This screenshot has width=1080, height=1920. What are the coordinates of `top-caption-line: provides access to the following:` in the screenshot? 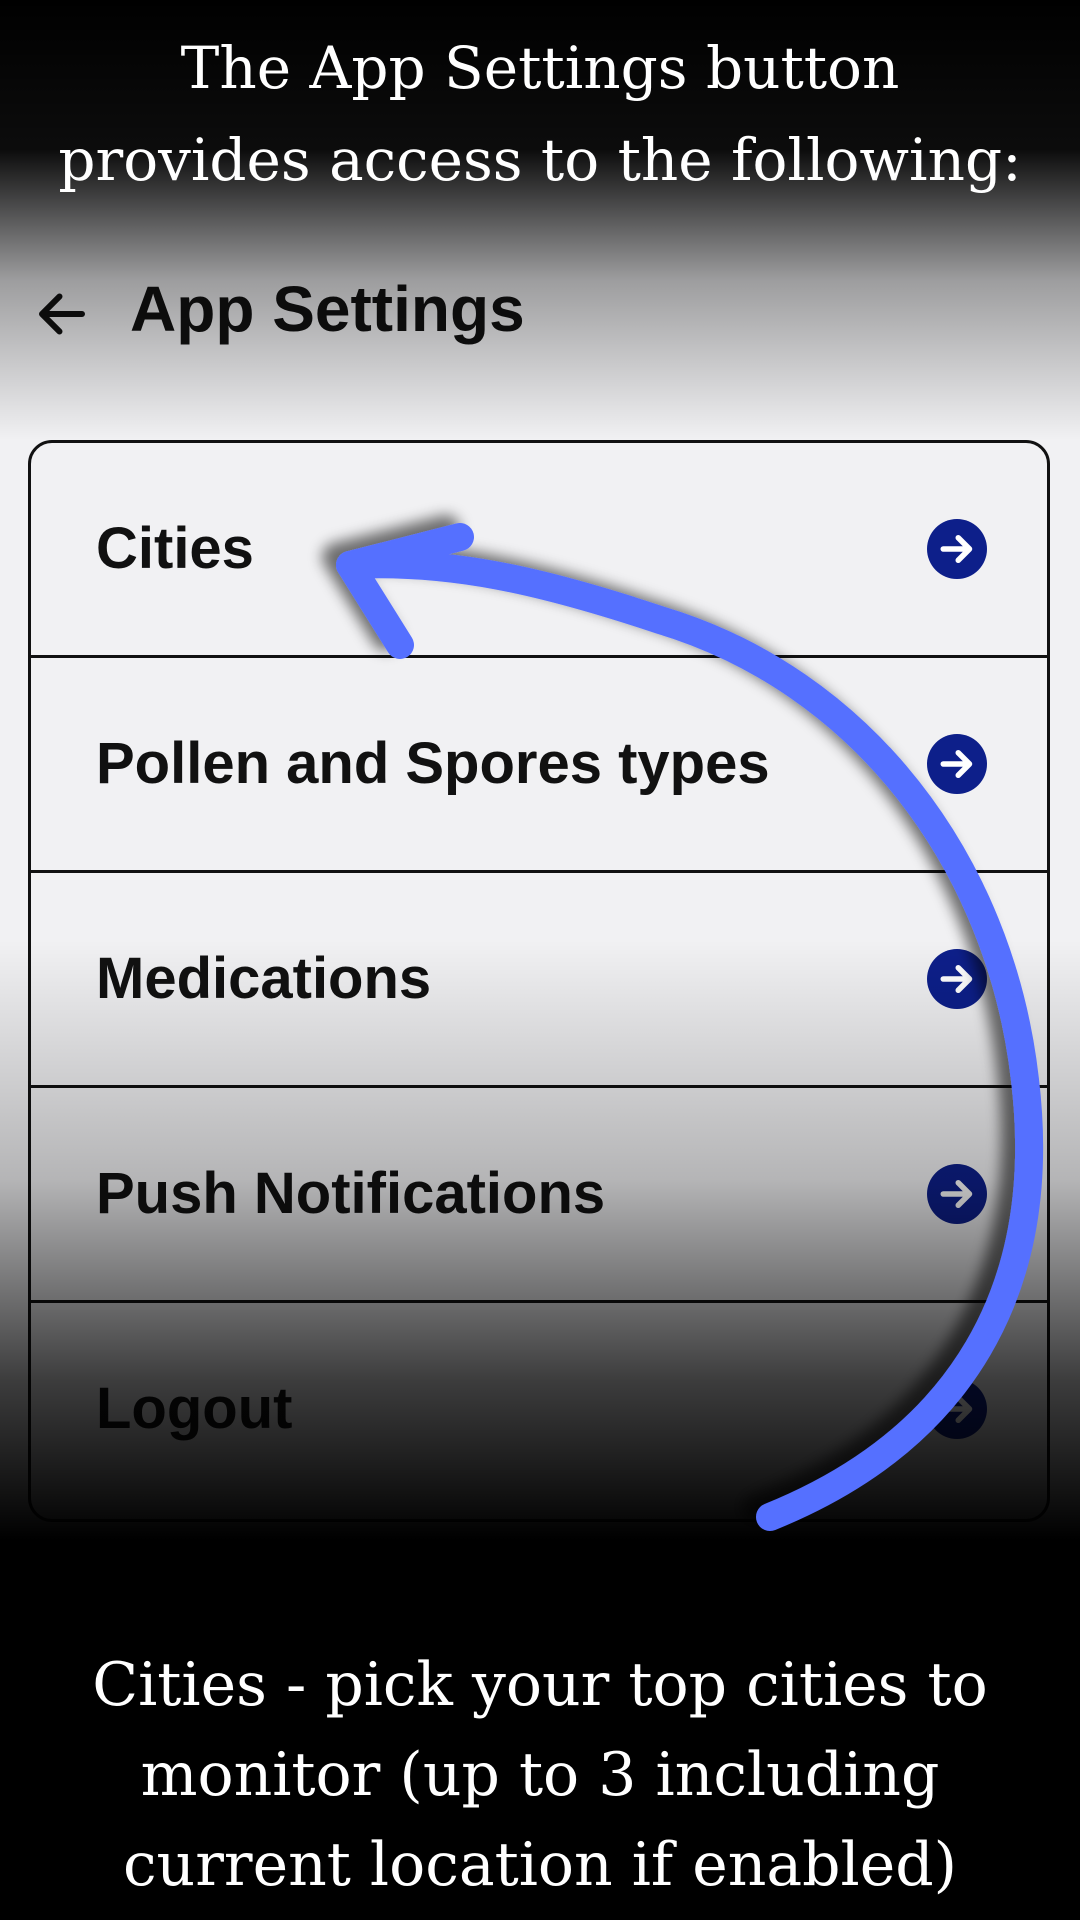 It's located at (540, 160).